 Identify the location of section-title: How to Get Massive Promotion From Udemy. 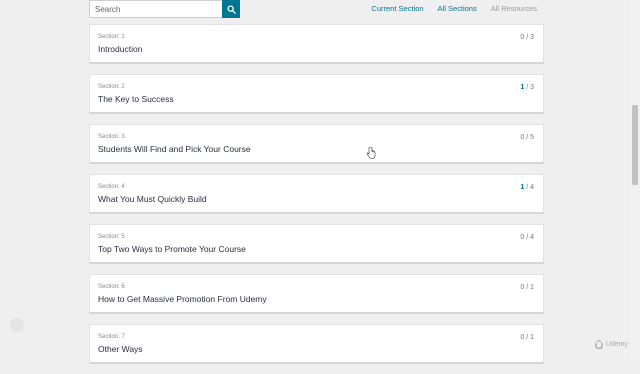
(182, 299).